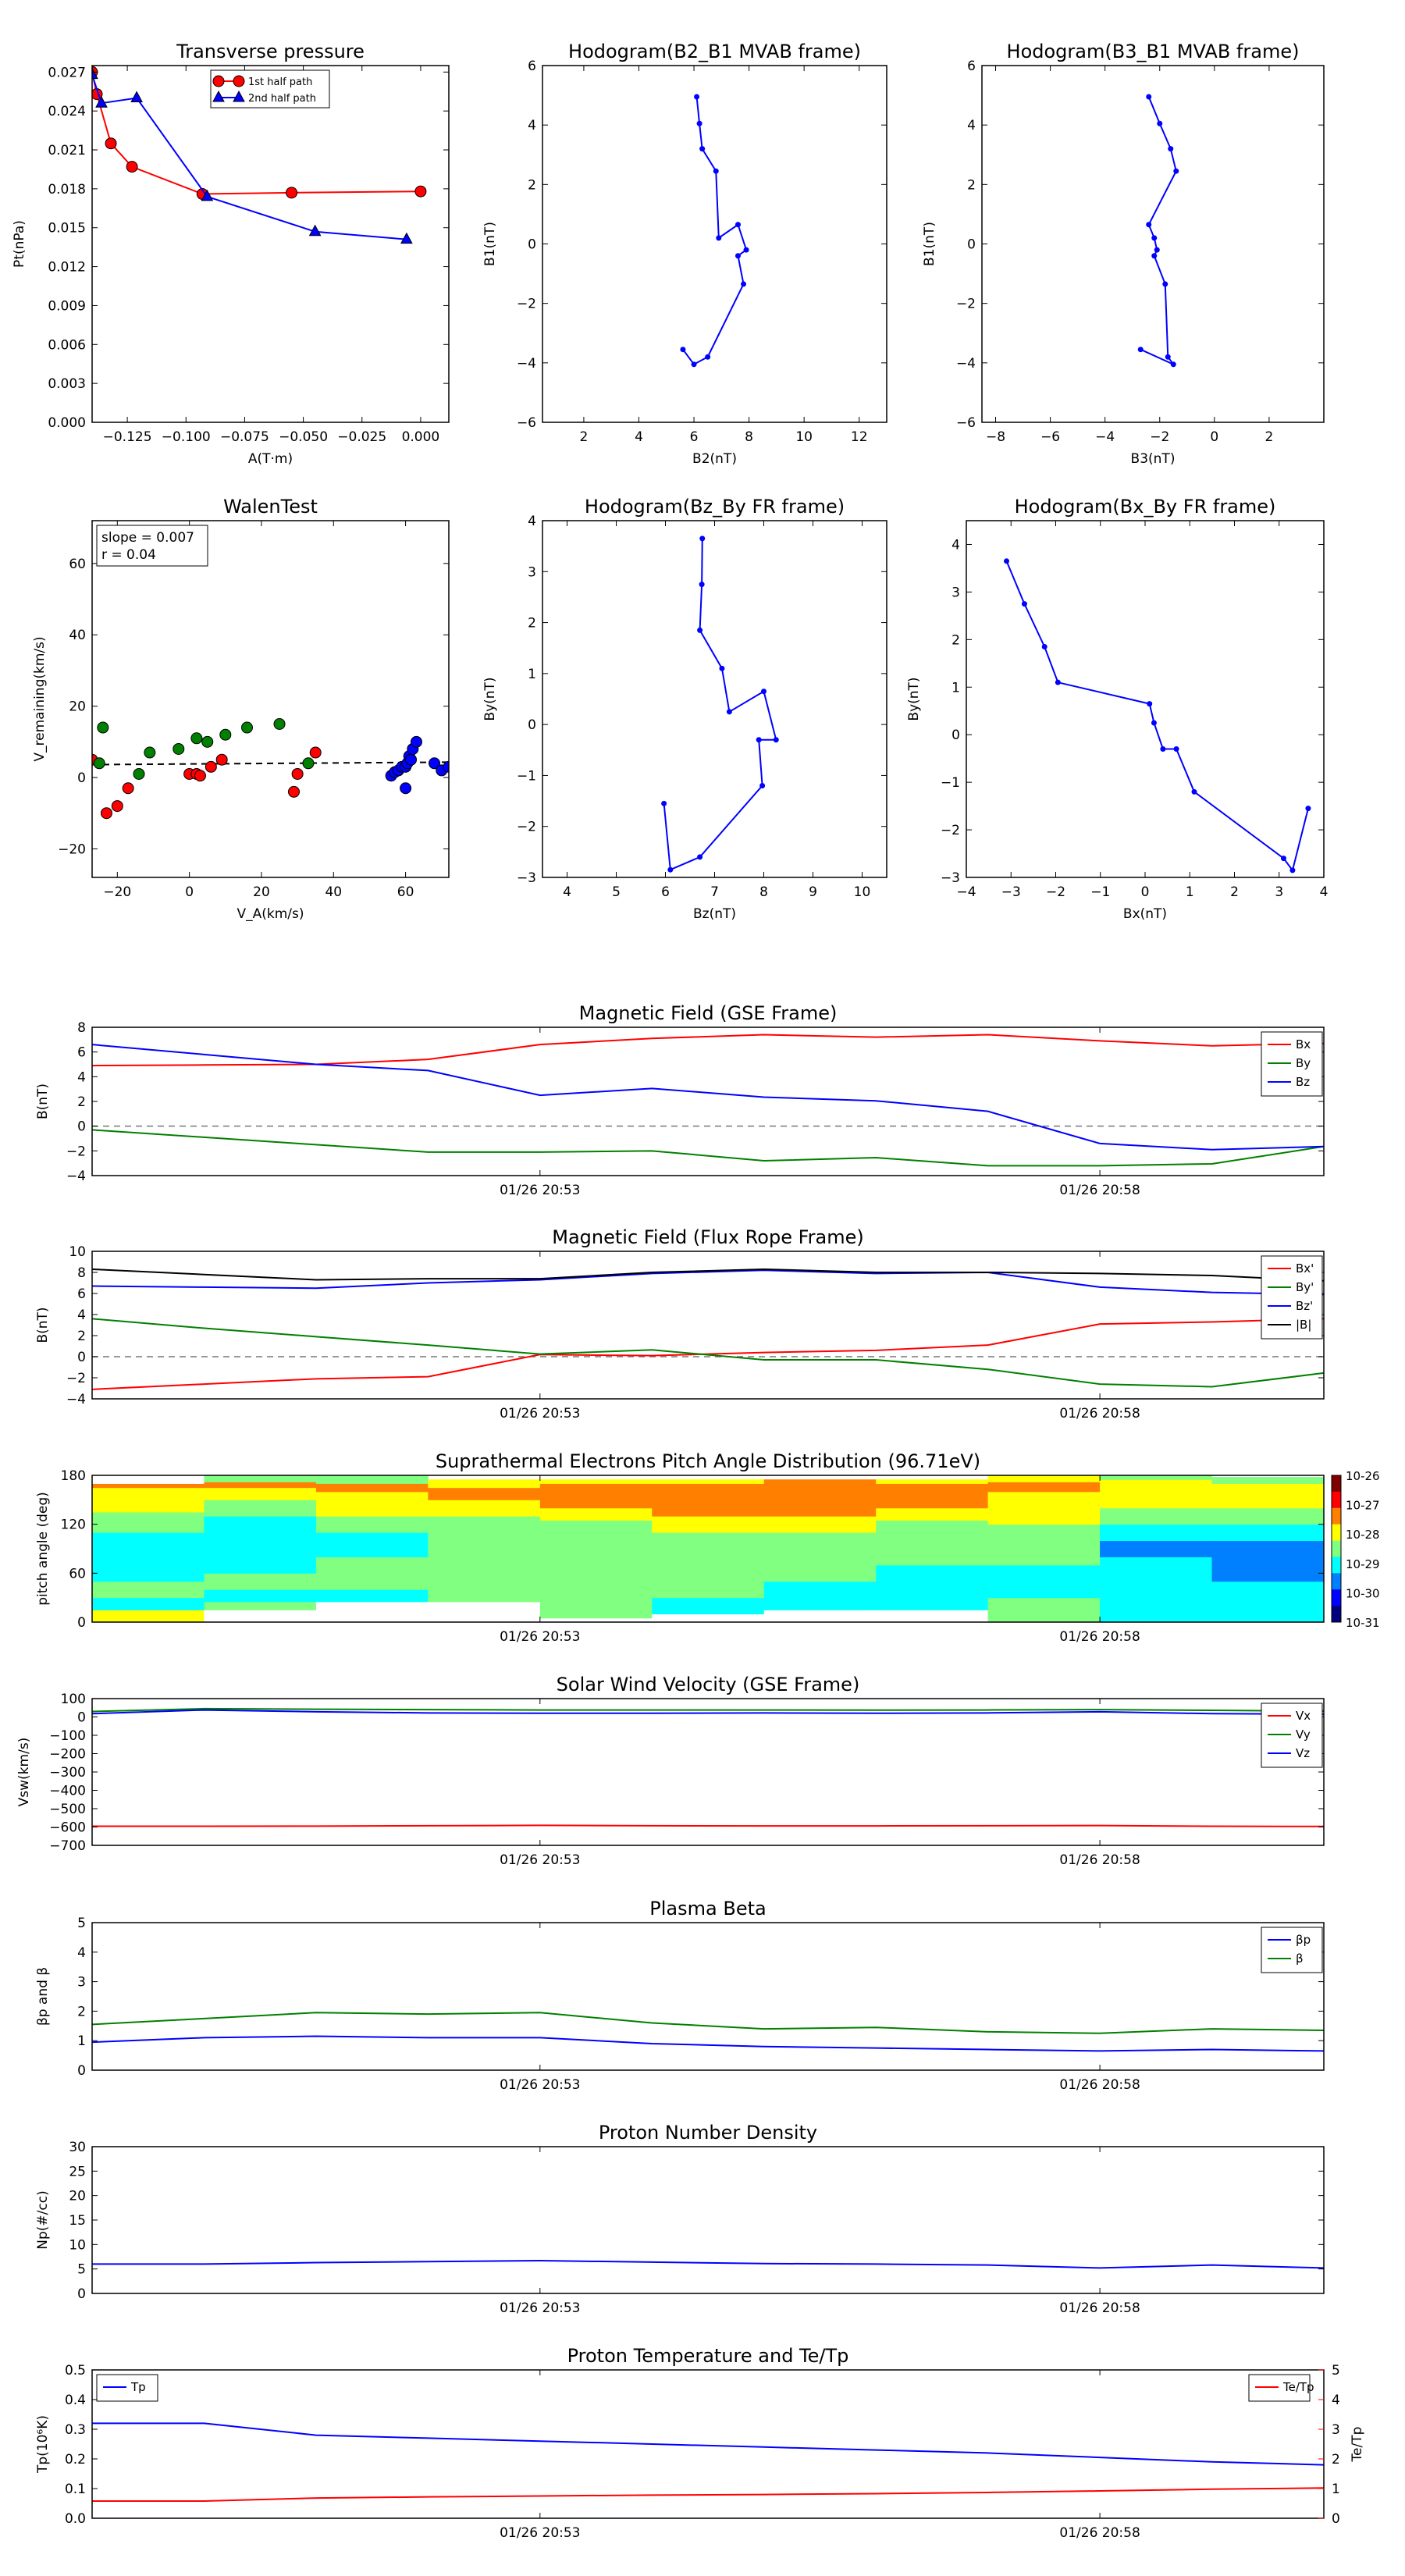  Describe the element at coordinates (76, 1151) in the screenshot. I see `y-tick-label: −2` at that location.